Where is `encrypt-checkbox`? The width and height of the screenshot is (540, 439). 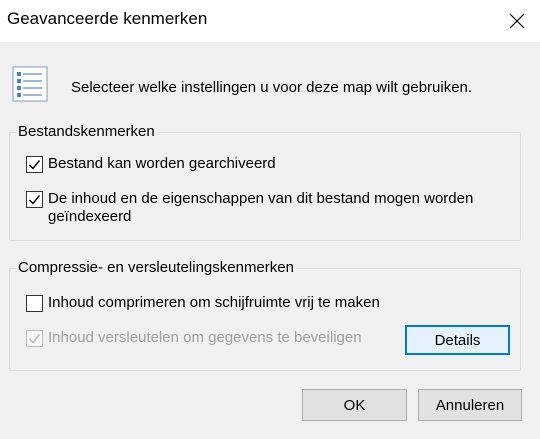 encrypt-checkbox is located at coordinates (34, 338).